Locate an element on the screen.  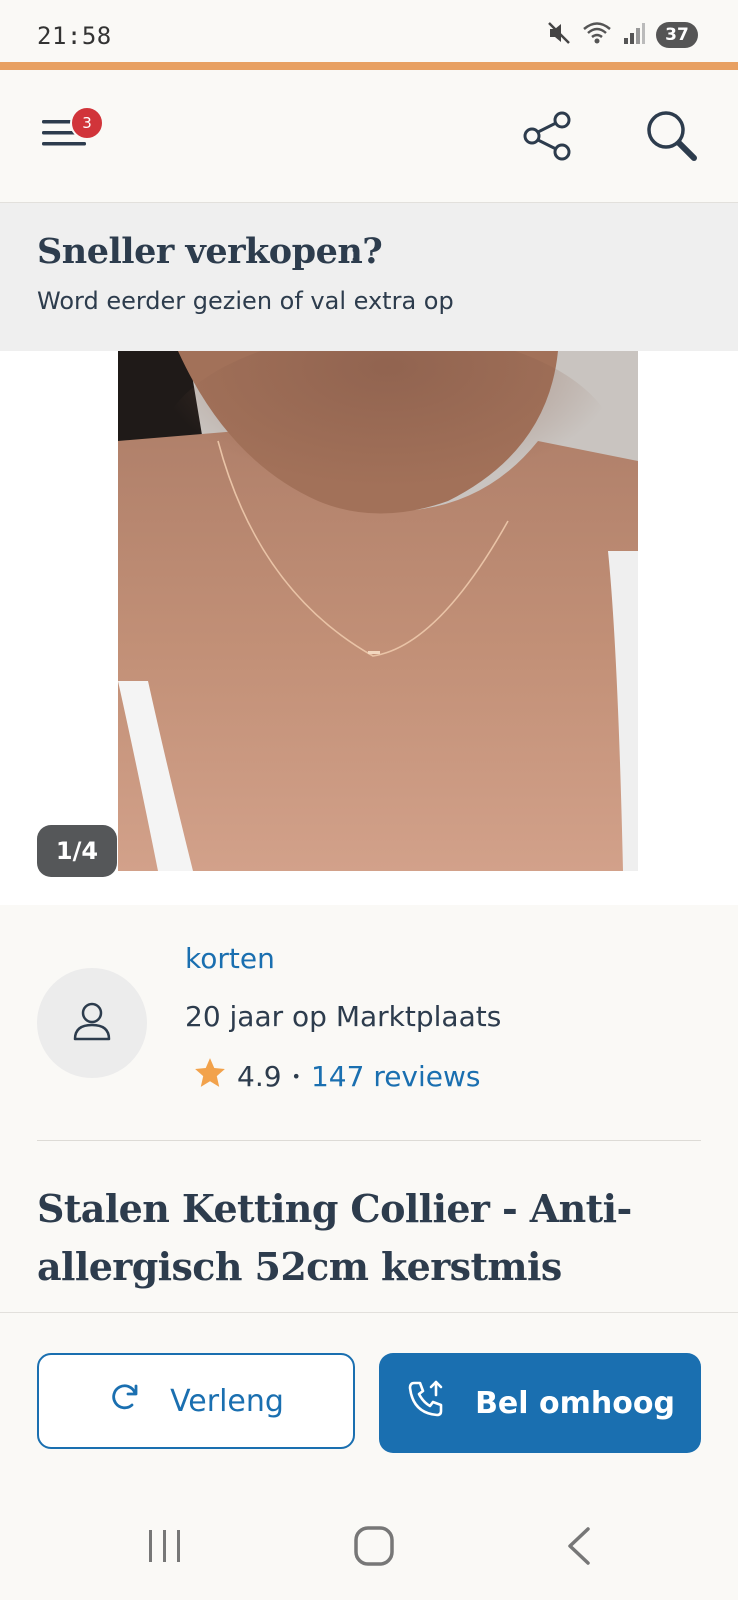
extend-button: Verleng is located at coordinates (196, 1401).